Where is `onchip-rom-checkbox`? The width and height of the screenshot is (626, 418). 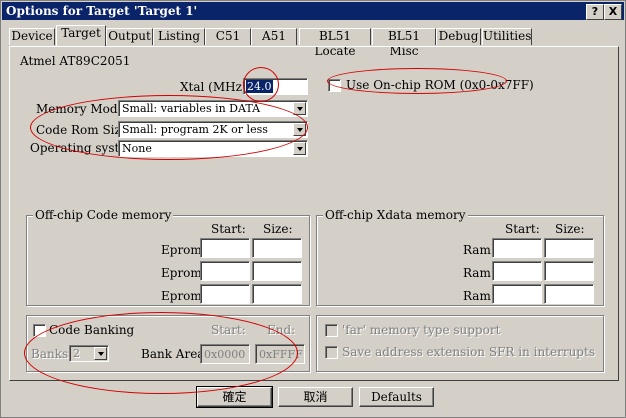
onchip-rom-checkbox is located at coordinates (334, 85).